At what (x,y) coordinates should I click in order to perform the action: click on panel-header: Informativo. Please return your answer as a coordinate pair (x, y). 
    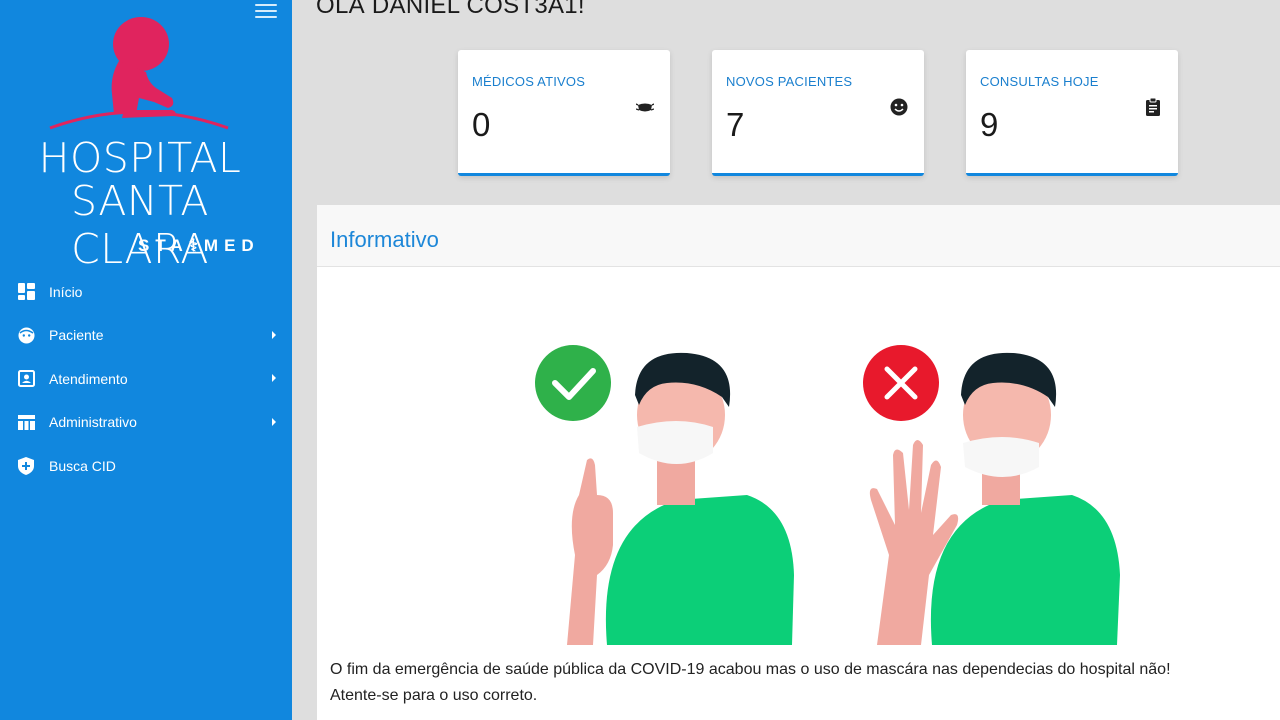
    Looking at the image, I should click on (798, 236).